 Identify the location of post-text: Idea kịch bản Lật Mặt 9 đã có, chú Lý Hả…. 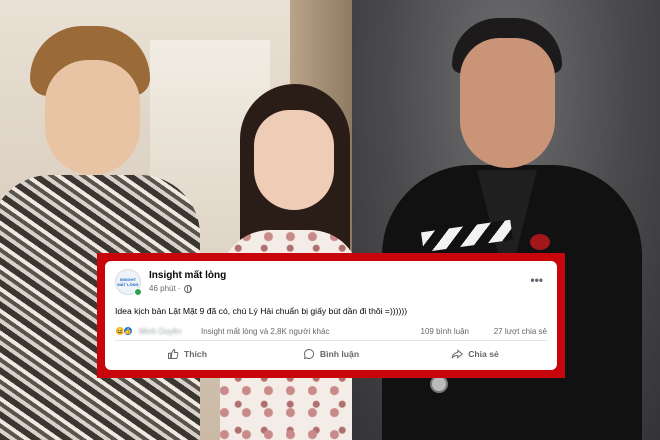
(261, 311).